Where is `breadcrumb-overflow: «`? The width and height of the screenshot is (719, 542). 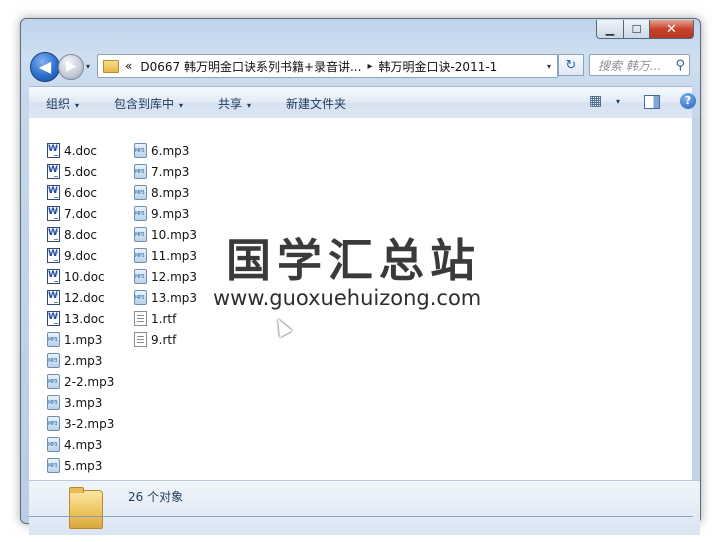
breadcrumb-overflow: « is located at coordinates (128, 66).